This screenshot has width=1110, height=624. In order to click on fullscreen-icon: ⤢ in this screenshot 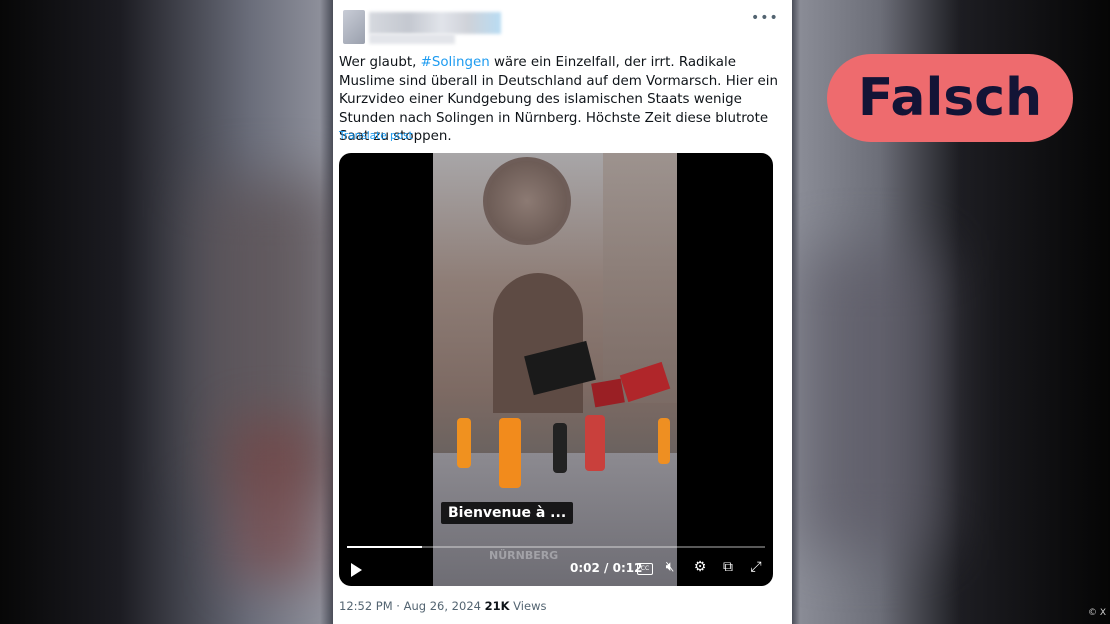, I will do `click(756, 567)`.